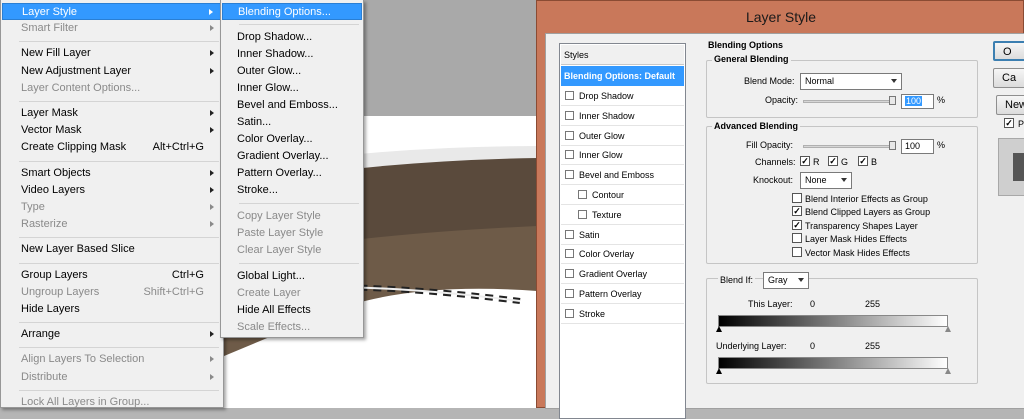 Image resolution: width=1024 pixels, height=419 pixels. What do you see at coordinates (112, 292) in the screenshot?
I see `menu-item-ungroup-layers: Ungroup Layers Shift+Ctrl+G` at bounding box center [112, 292].